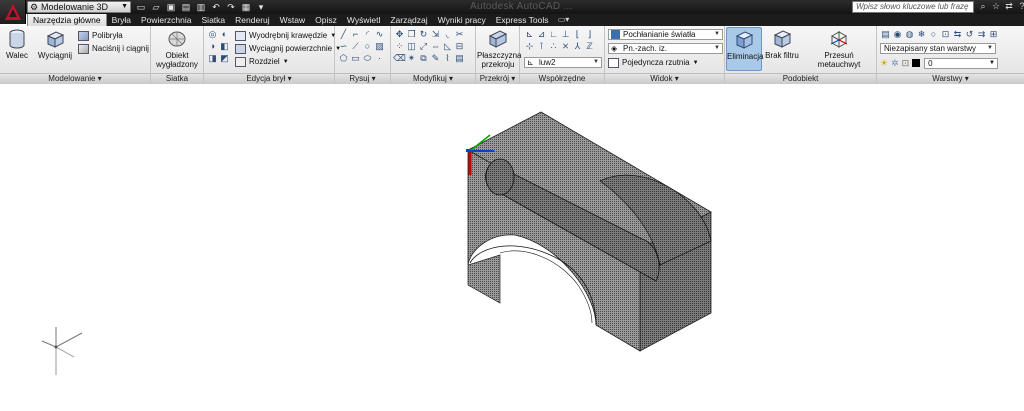 The image size is (1024, 411). I want to click on plot-icon: ▦, so click(246, 7).